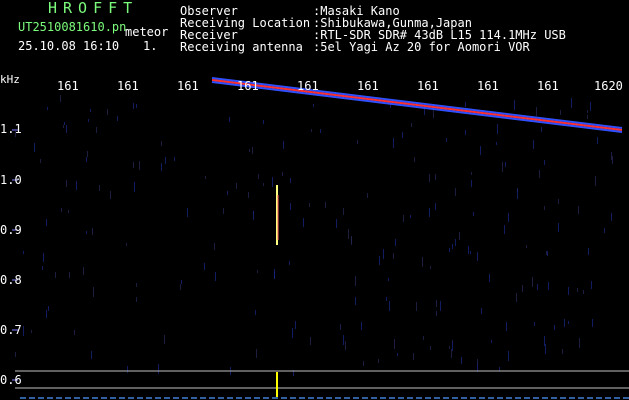  Describe the element at coordinates (241, 47) in the screenshot. I see `antenna-label: Receiving antenna` at that location.